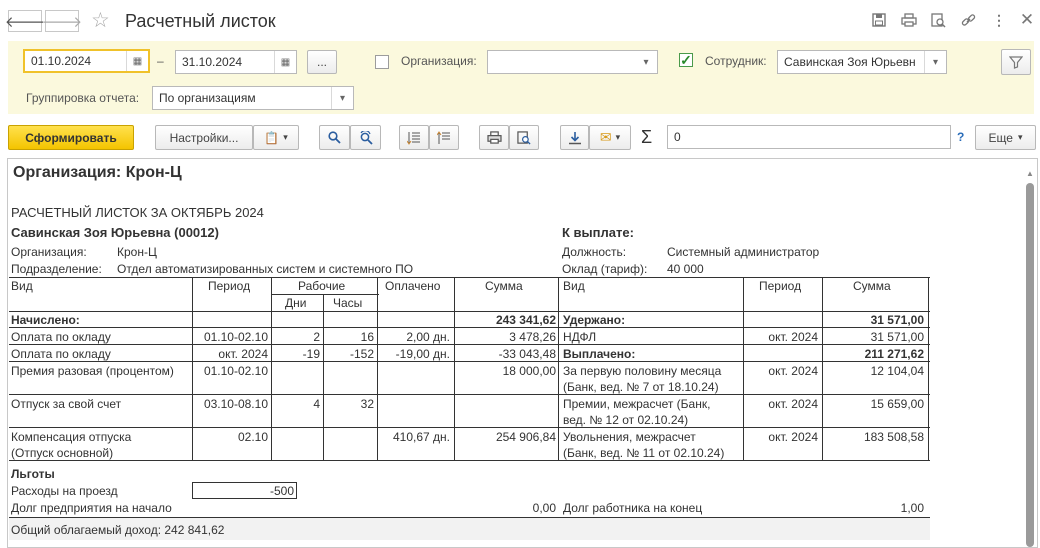  Describe the element at coordinates (642, 371) in the screenshot. I see `pay-1-kind: За первую половину месяца` at that location.